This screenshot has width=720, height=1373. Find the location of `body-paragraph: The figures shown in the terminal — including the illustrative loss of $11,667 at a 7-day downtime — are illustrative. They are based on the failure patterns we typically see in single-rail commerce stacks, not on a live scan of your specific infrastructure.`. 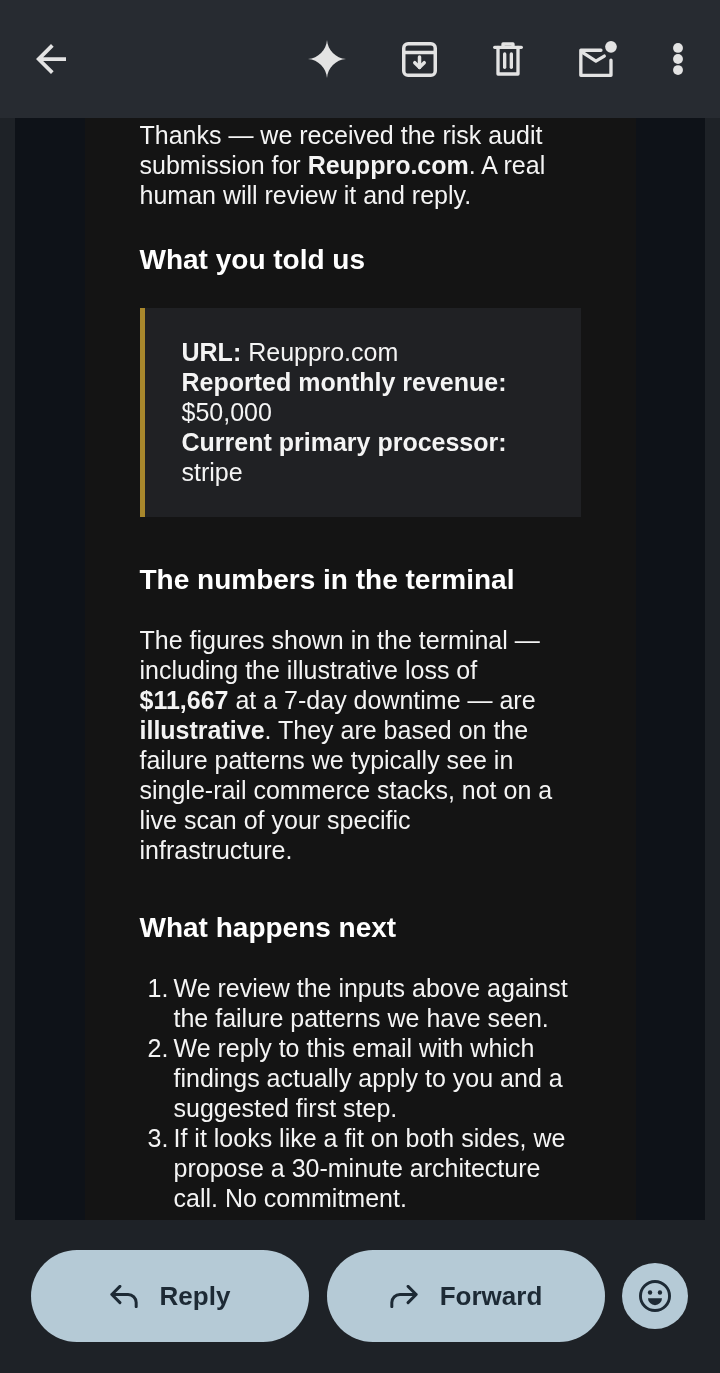

body-paragraph: The figures shown in the terminal — including the illustrative loss of $11,667 at a 7-day downtime — are illustrative. They are based on the failure patterns we typically see in single-rail commerce stacks, not on a live scan of your specific infrastructure. is located at coordinates (346, 745).